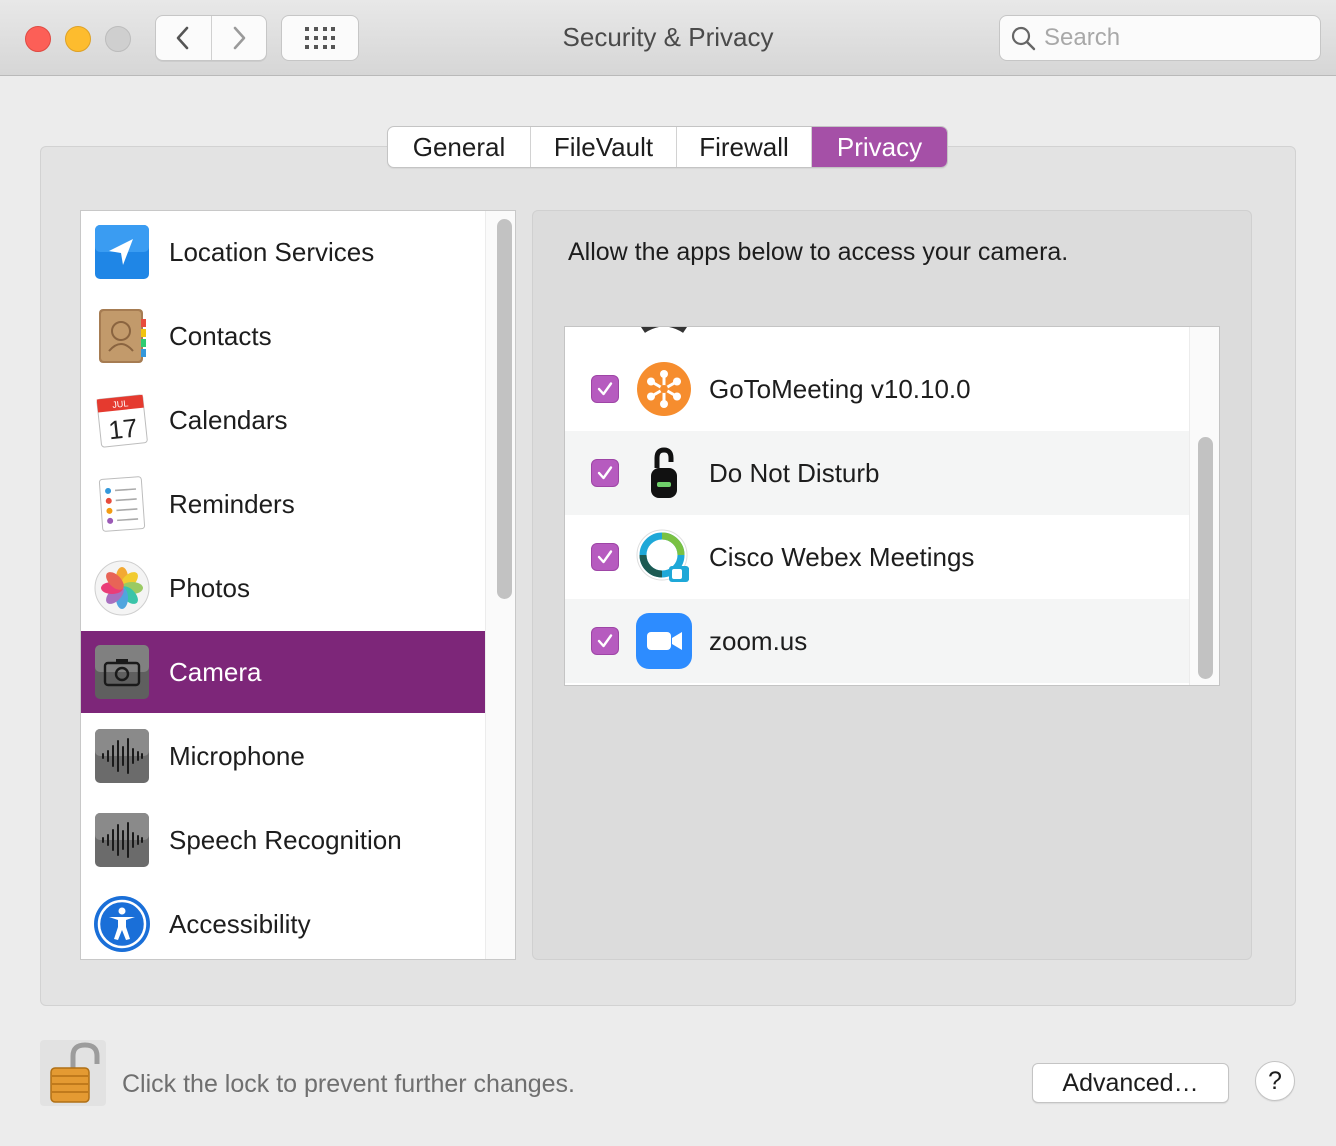  I want to click on category-location-services: Location Services, so click(283, 252).